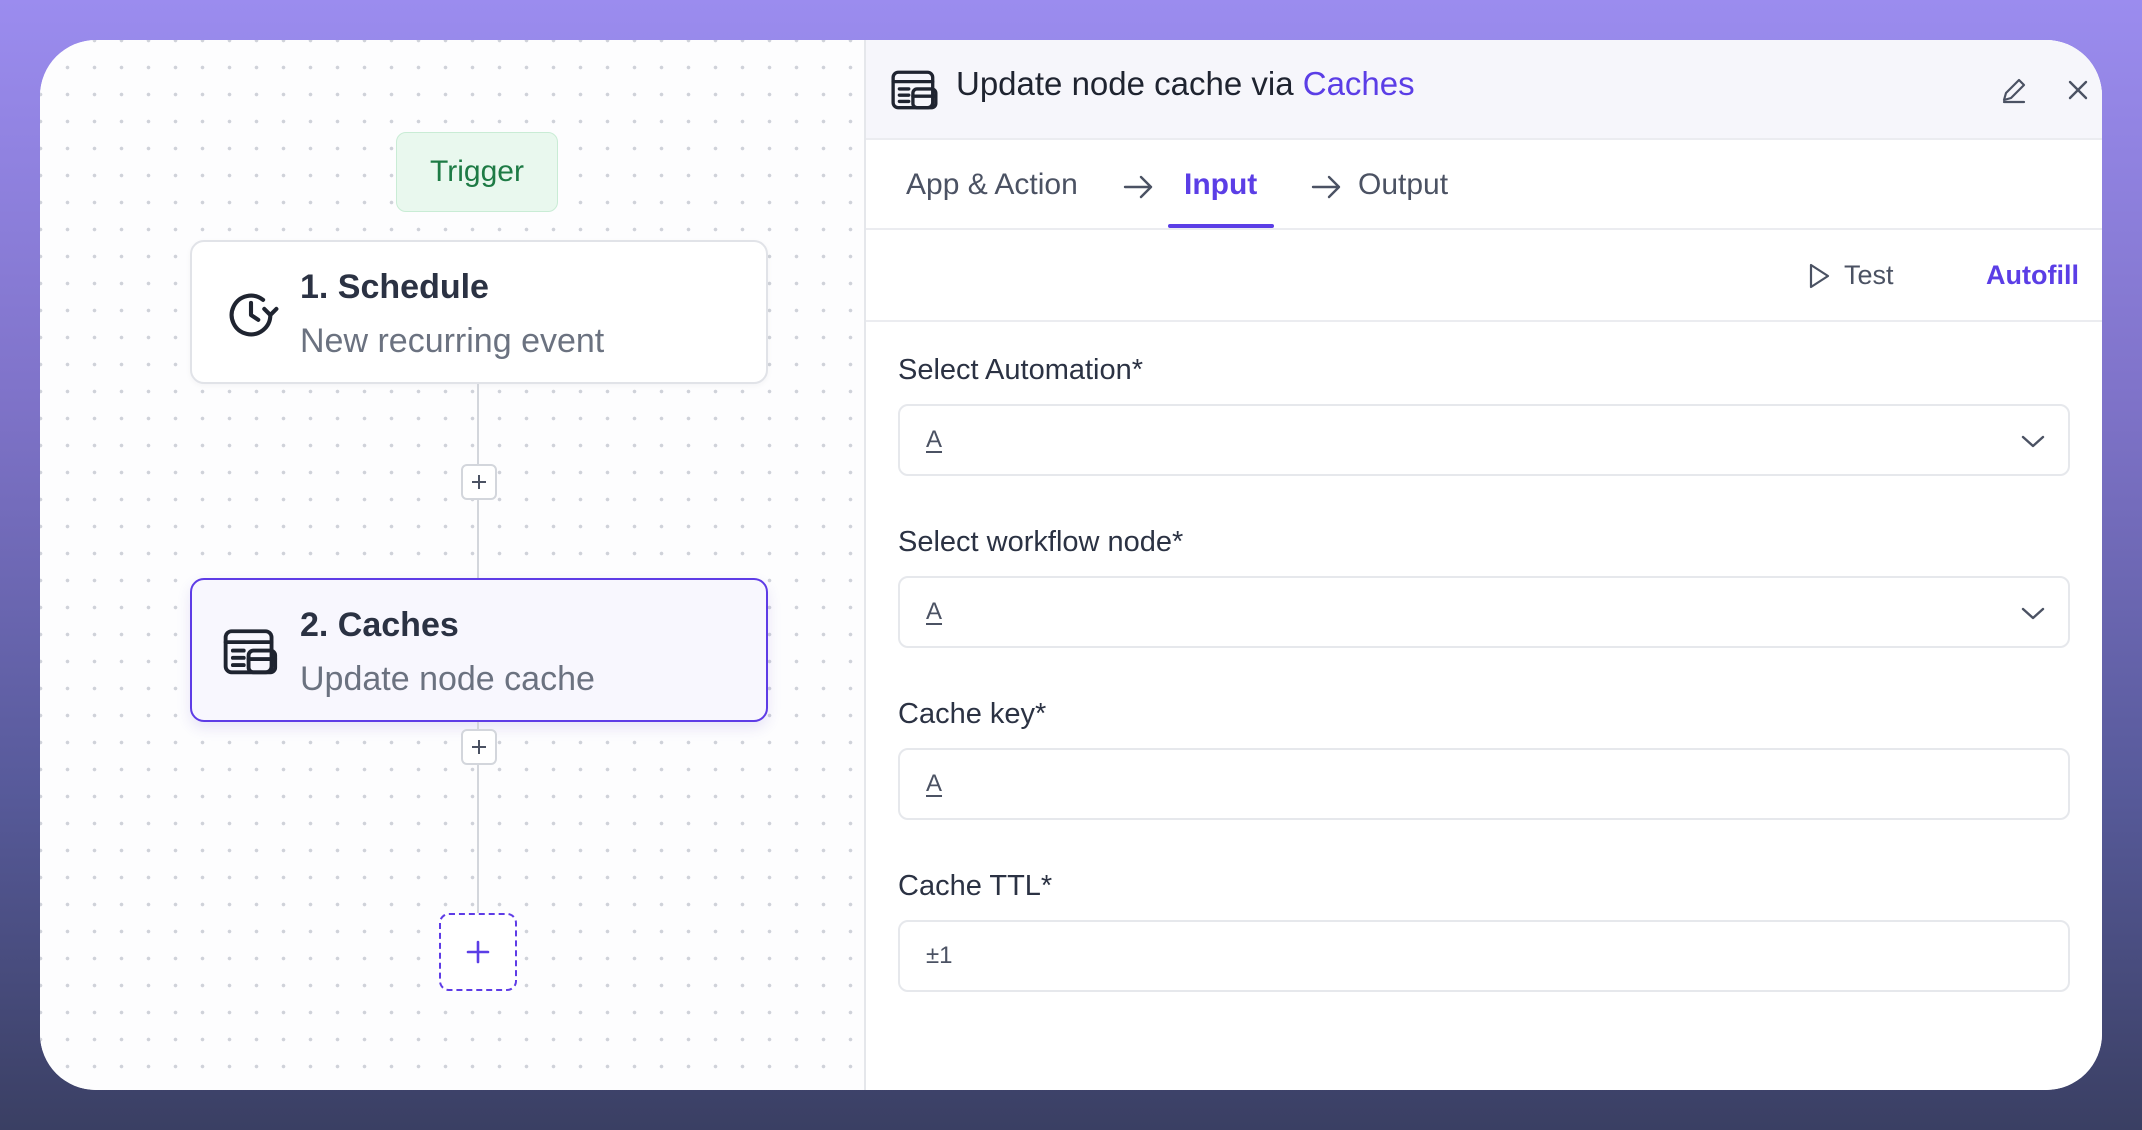 Image resolution: width=2142 pixels, height=1130 pixels. Describe the element at coordinates (479, 312) in the screenshot. I see `node-card-schedule: 1. Schedule New recurring event` at that location.